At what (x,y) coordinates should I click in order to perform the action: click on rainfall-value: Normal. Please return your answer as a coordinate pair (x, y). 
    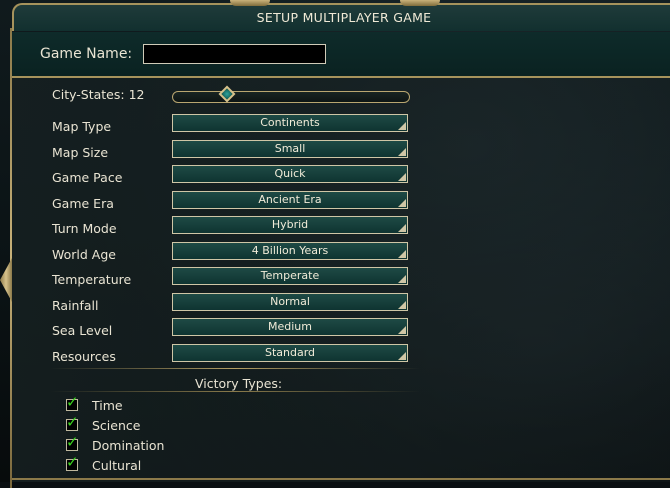
    Looking at the image, I should click on (290, 301).